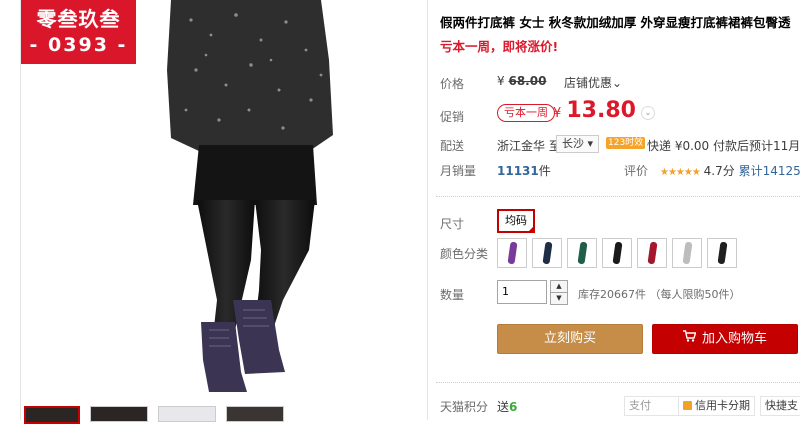  Describe the element at coordinates (503, 407) in the screenshot. I see `tmall-points-text: 送` at that location.